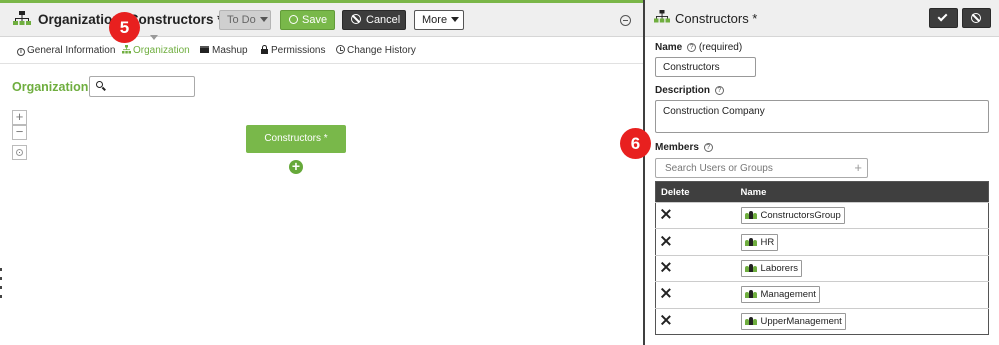  I want to click on table-header-row: Delete Name, so click(822, 192).